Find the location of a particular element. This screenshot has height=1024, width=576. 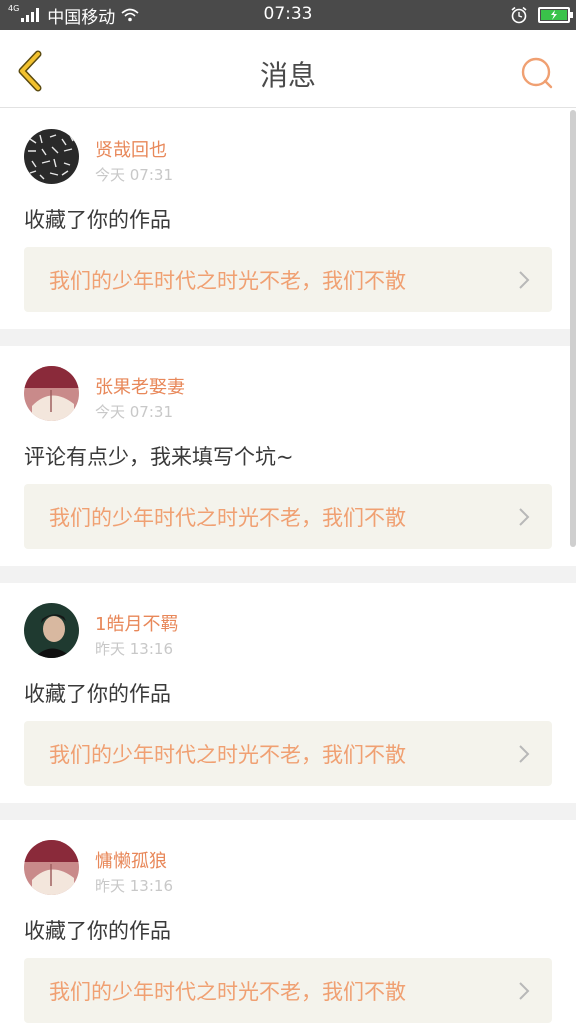

scrollbar is located at coordinates (573, 328).